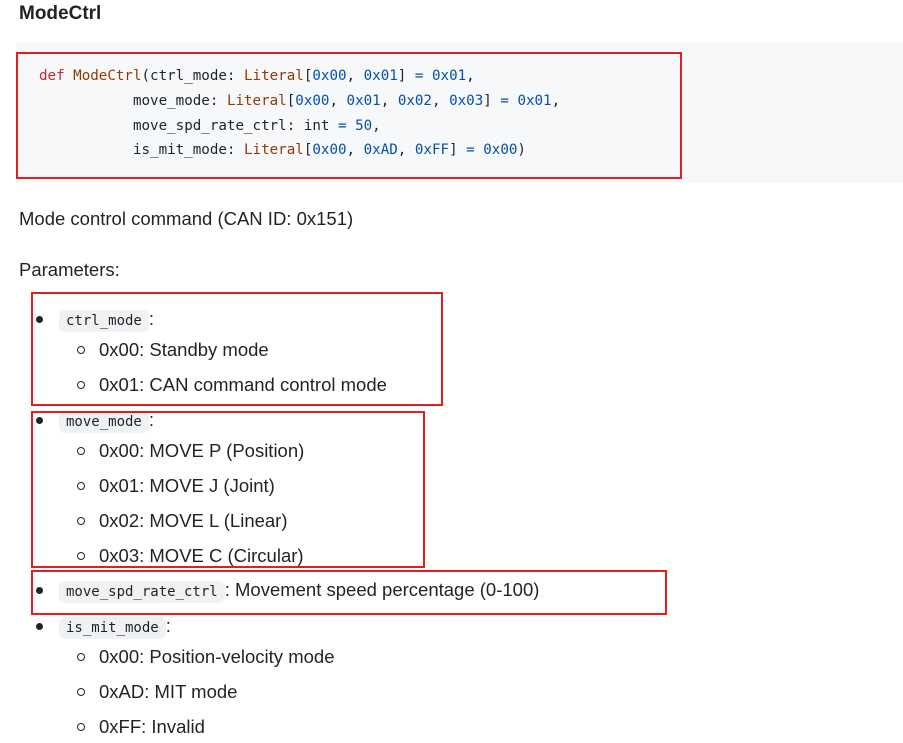 Image resolution: width=903 pixels, height=743 pixels. I want to click on option-item: 0xFF: Invalid, so click(152, 726).